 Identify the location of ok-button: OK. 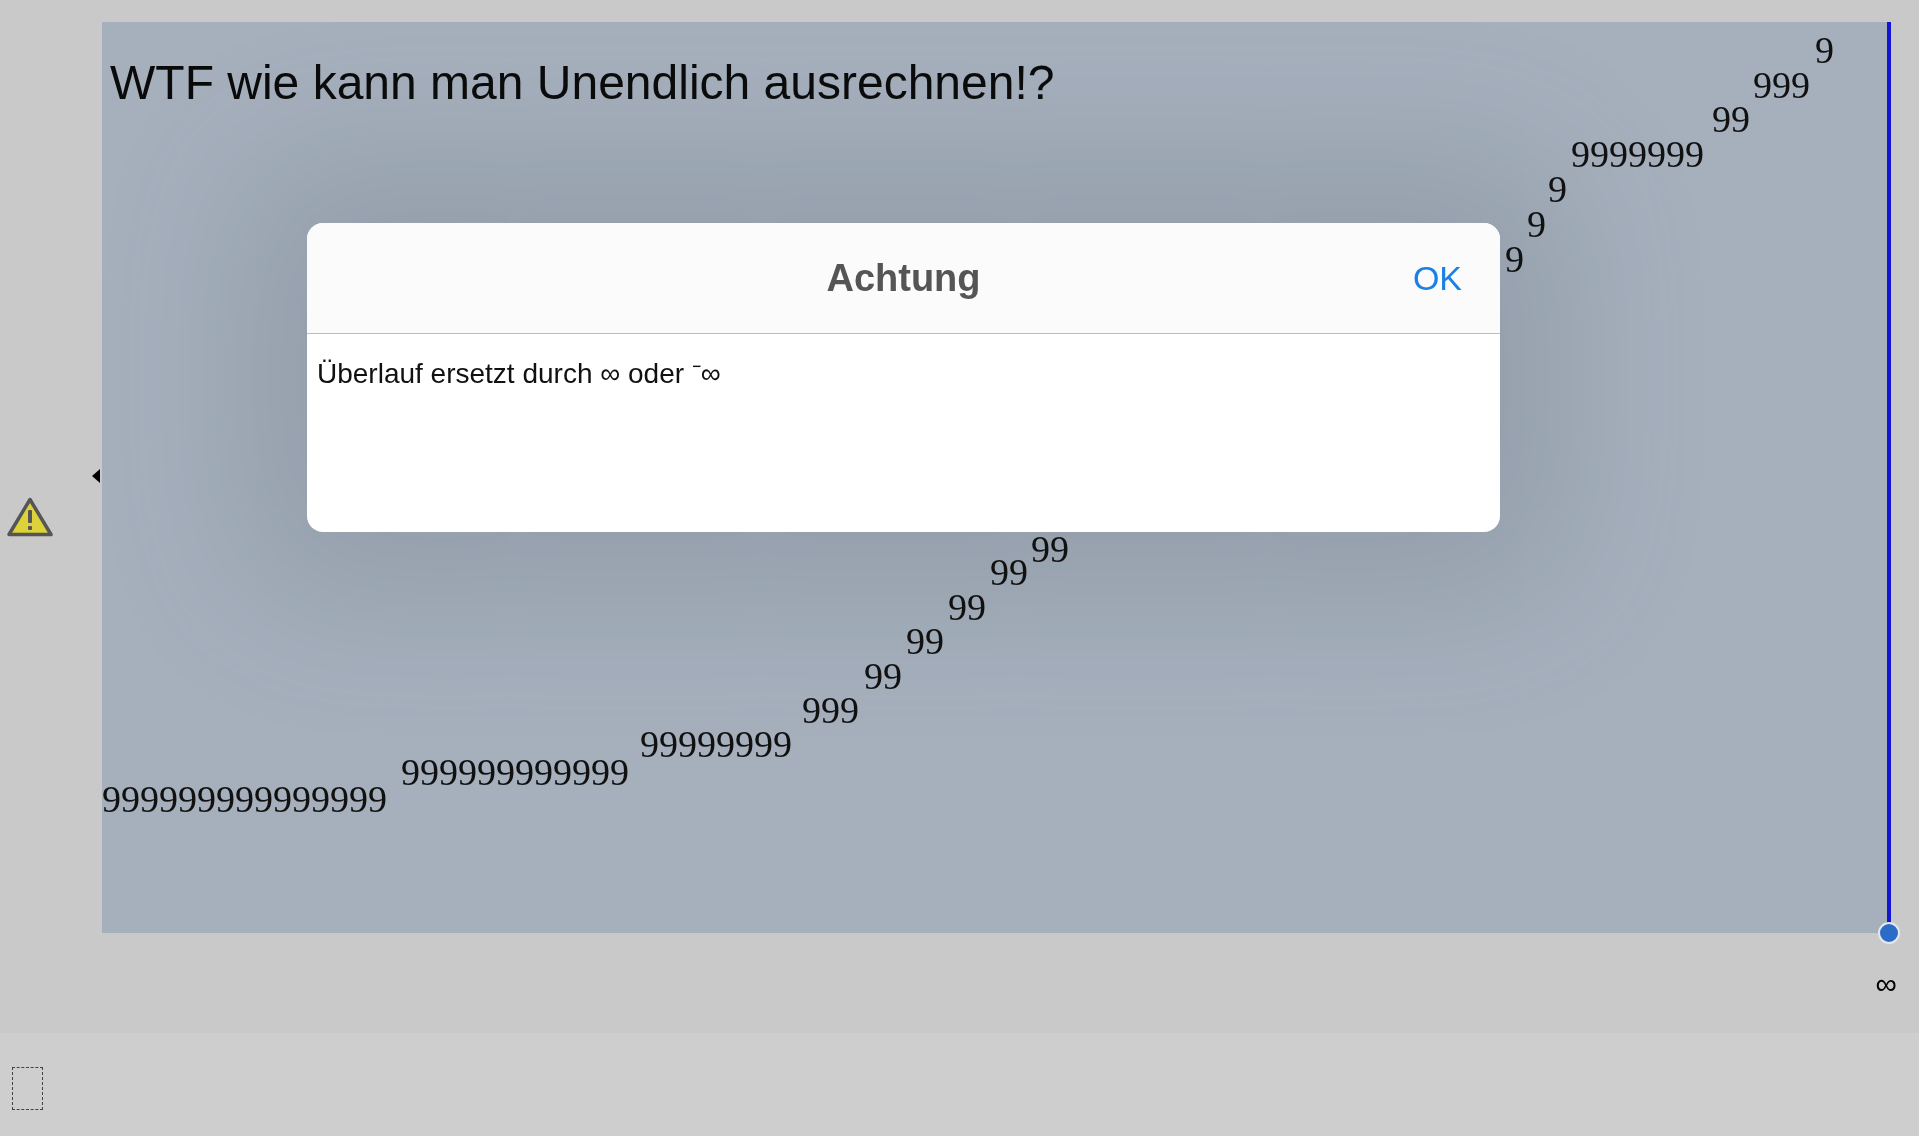
(1437, 278).